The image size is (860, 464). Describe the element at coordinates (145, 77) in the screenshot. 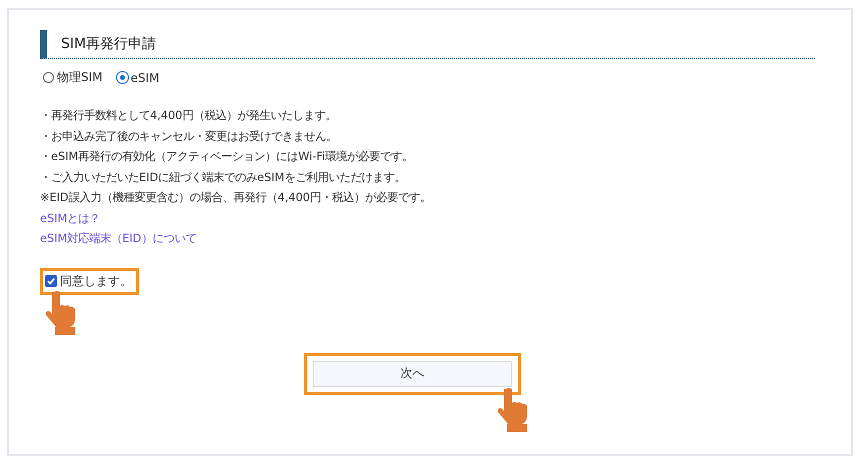

I see `radio-label: eSIM` at that location.